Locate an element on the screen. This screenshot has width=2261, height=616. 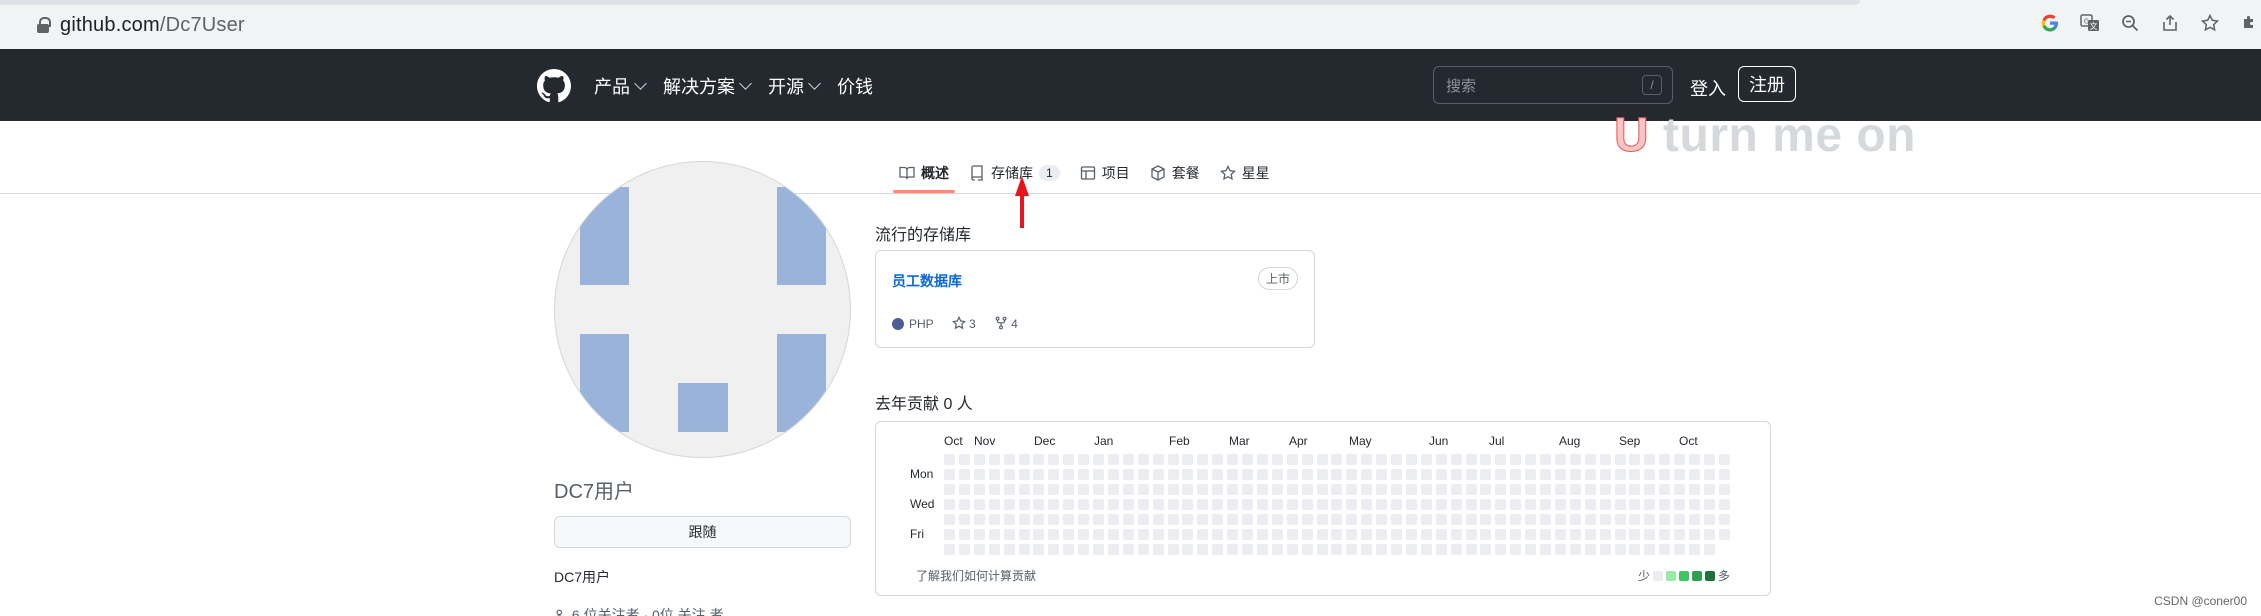
follow-button: 跟随 is located at coordinates (702, 532).